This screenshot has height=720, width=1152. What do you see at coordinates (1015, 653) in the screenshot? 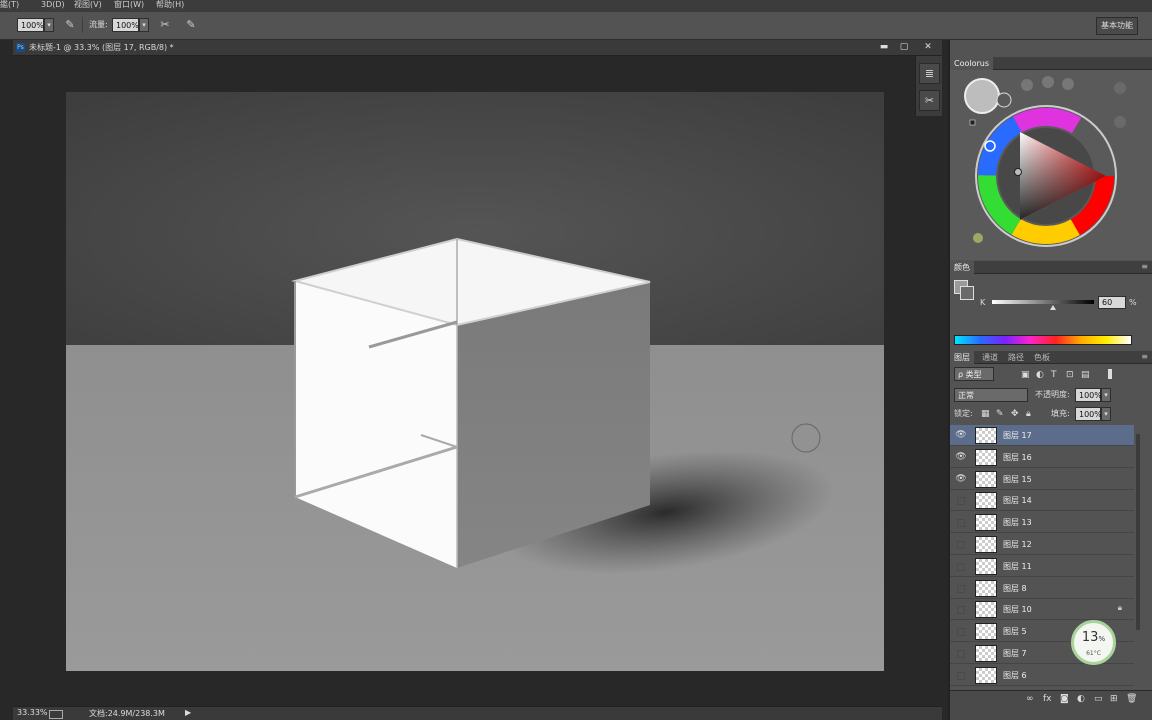
I see `layer-name: 图层 7` at bounding box center [1015, 653].